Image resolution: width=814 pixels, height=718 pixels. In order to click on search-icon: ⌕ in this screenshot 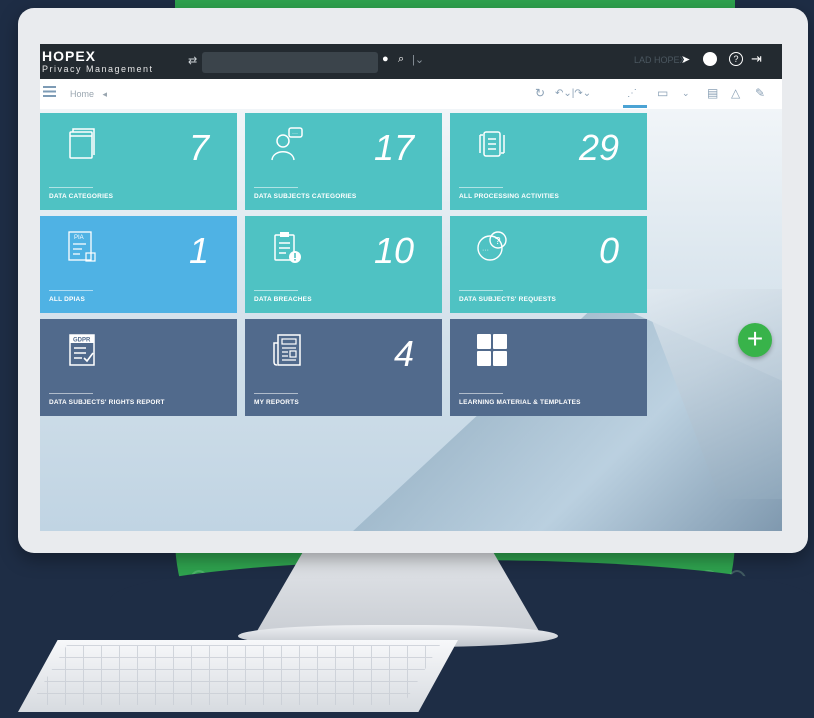, I will do `click(401, 59)`.